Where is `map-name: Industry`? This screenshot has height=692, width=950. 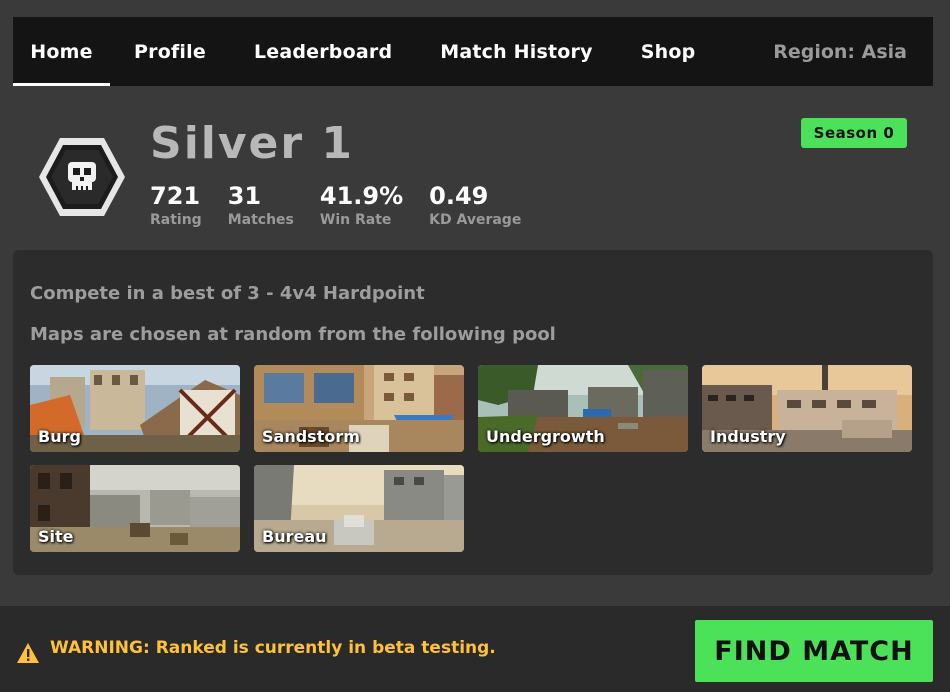
map-name: Industry is located at coordinates (748, 436).